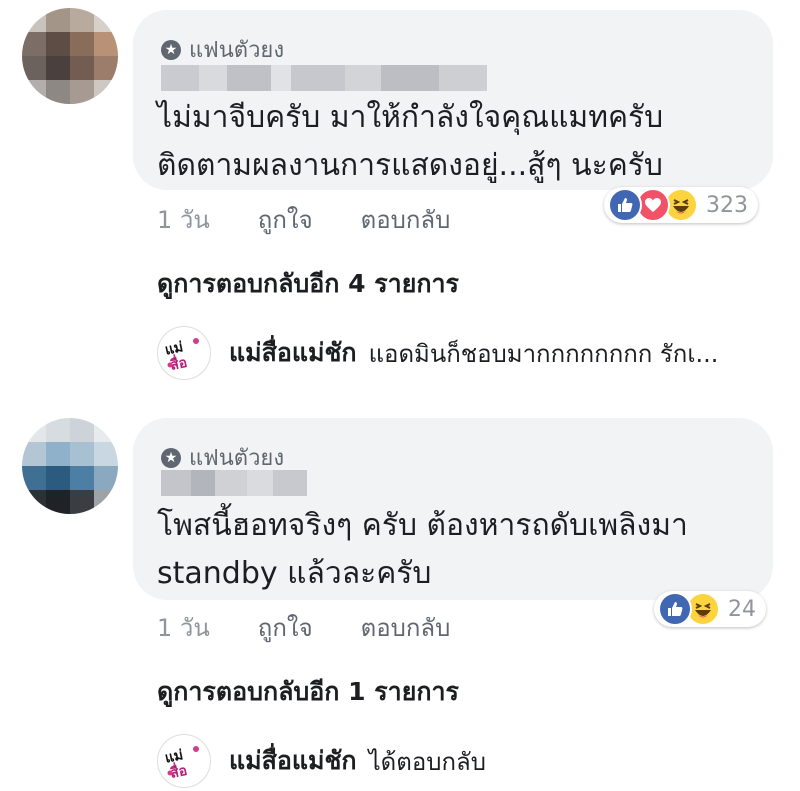  Describe the element at coordinates (727, 205) in the screenshot. I see `reaction-count: 323` at that location.